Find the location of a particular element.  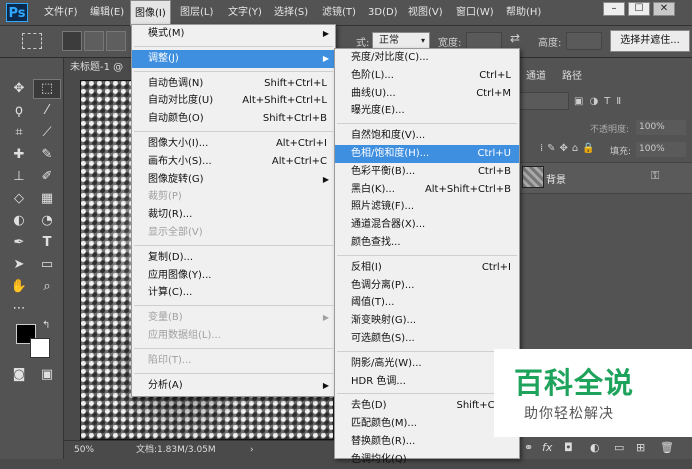

layer-row is located at coordinates (605, 178).